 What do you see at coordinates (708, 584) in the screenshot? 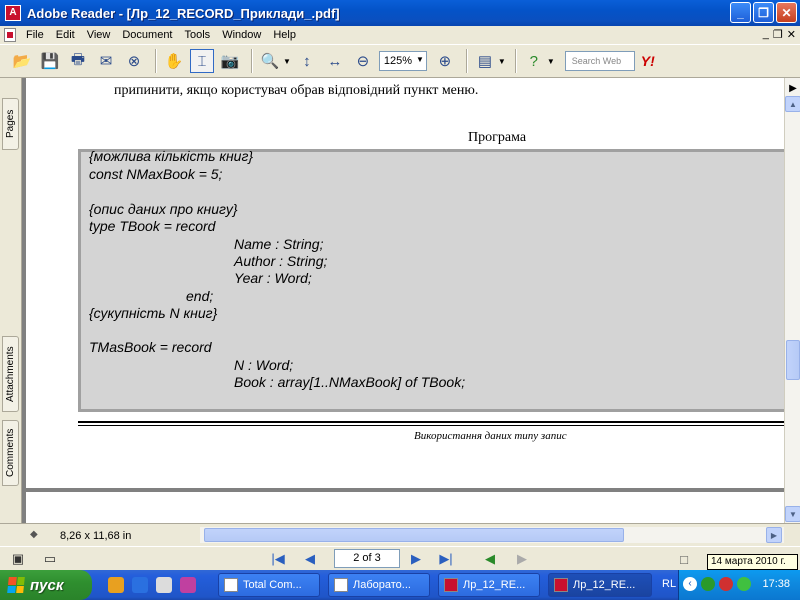
I see `tray-network-icon` at bounding box center [708, 584].